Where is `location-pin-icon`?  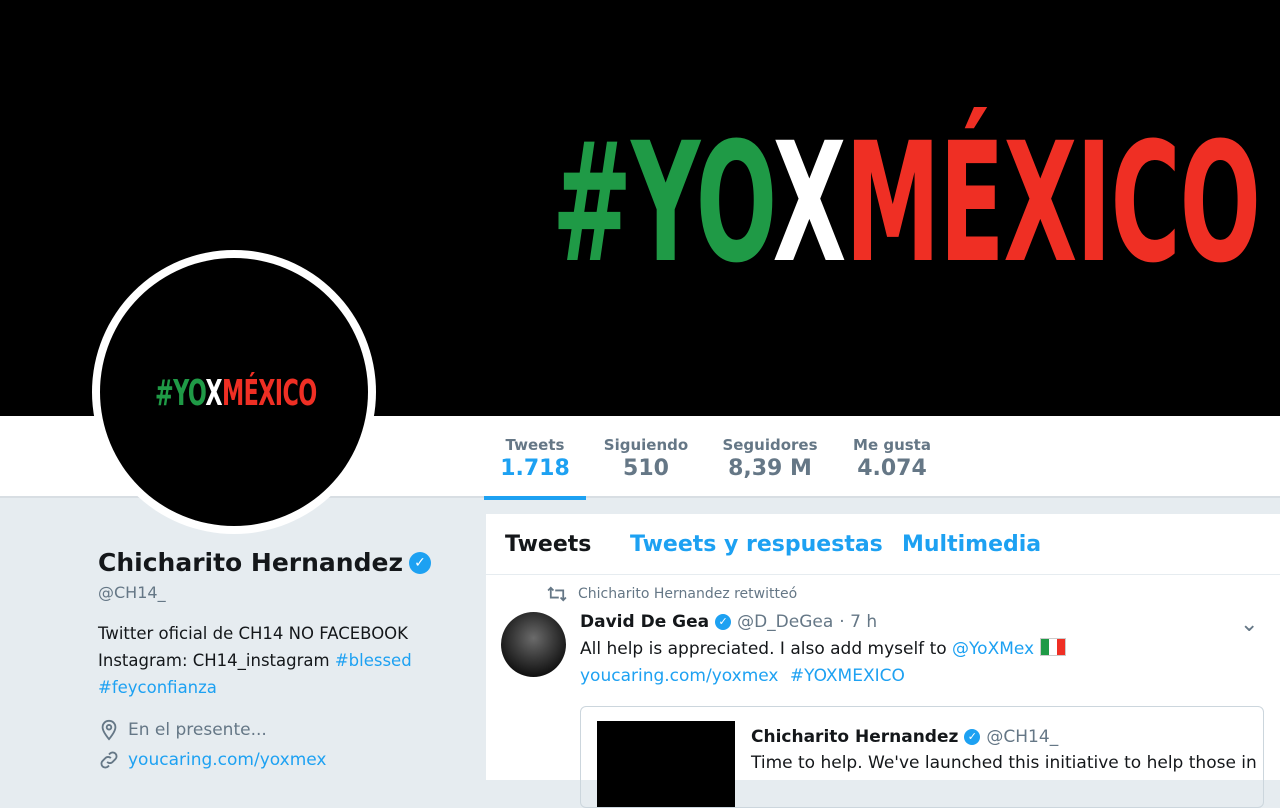 location-pin-icon is located at coordinates (109, 730).